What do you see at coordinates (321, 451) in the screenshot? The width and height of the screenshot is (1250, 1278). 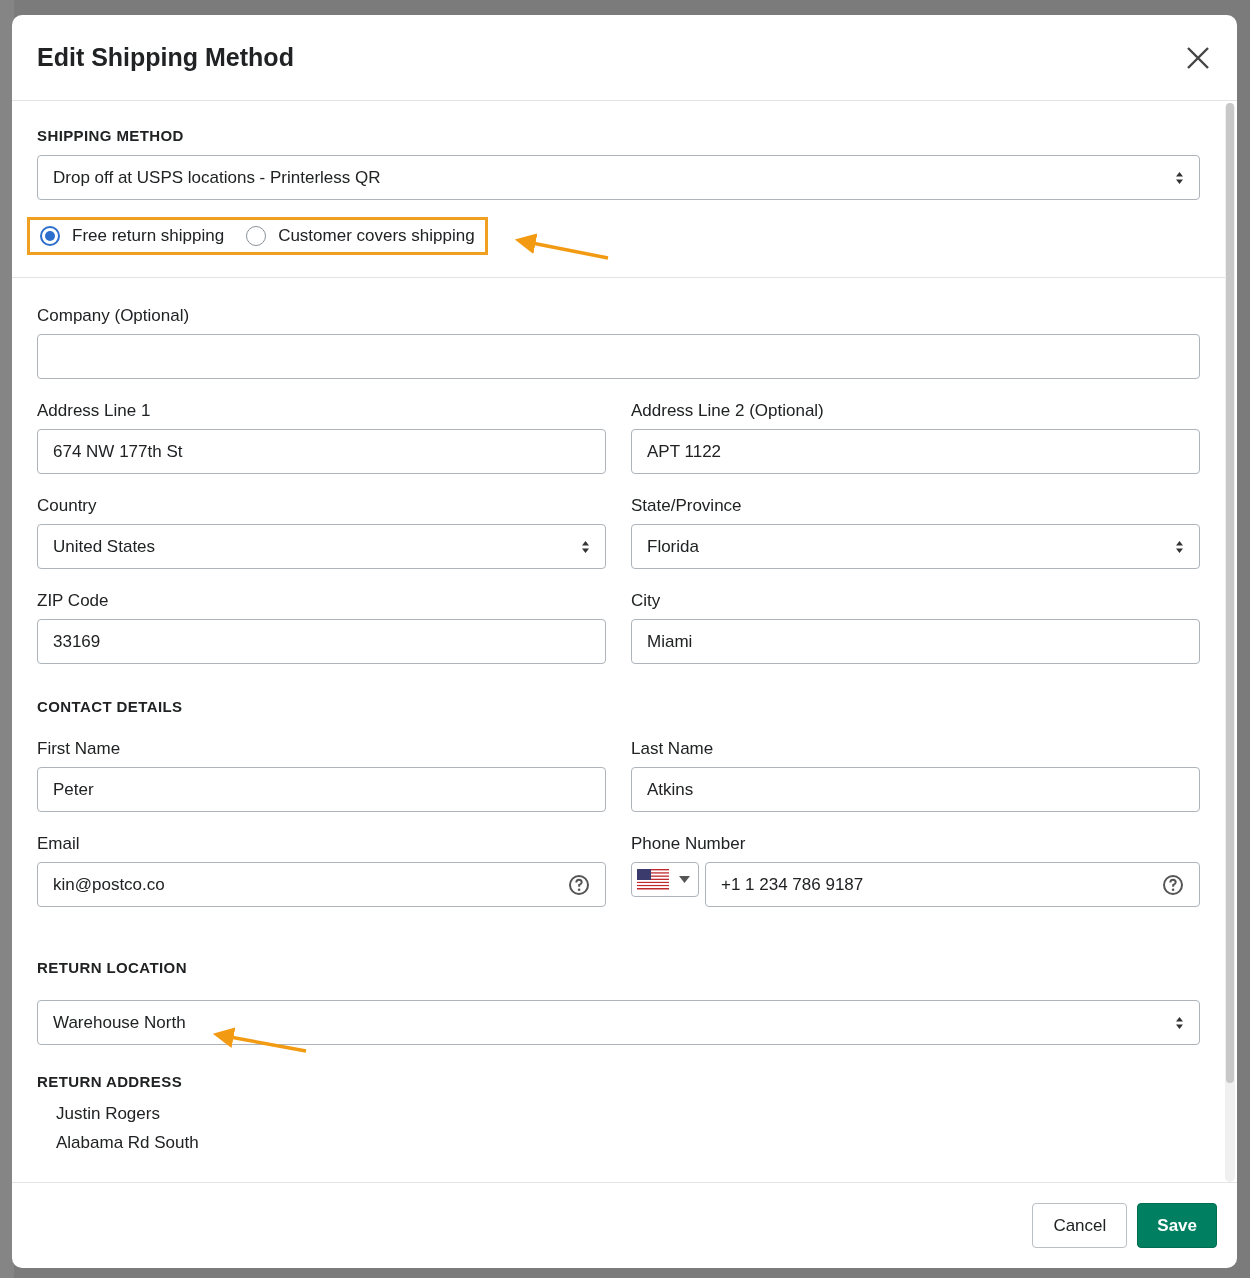 I see `input-field: 674 NW 177th St` at bounding box center [321, 451].